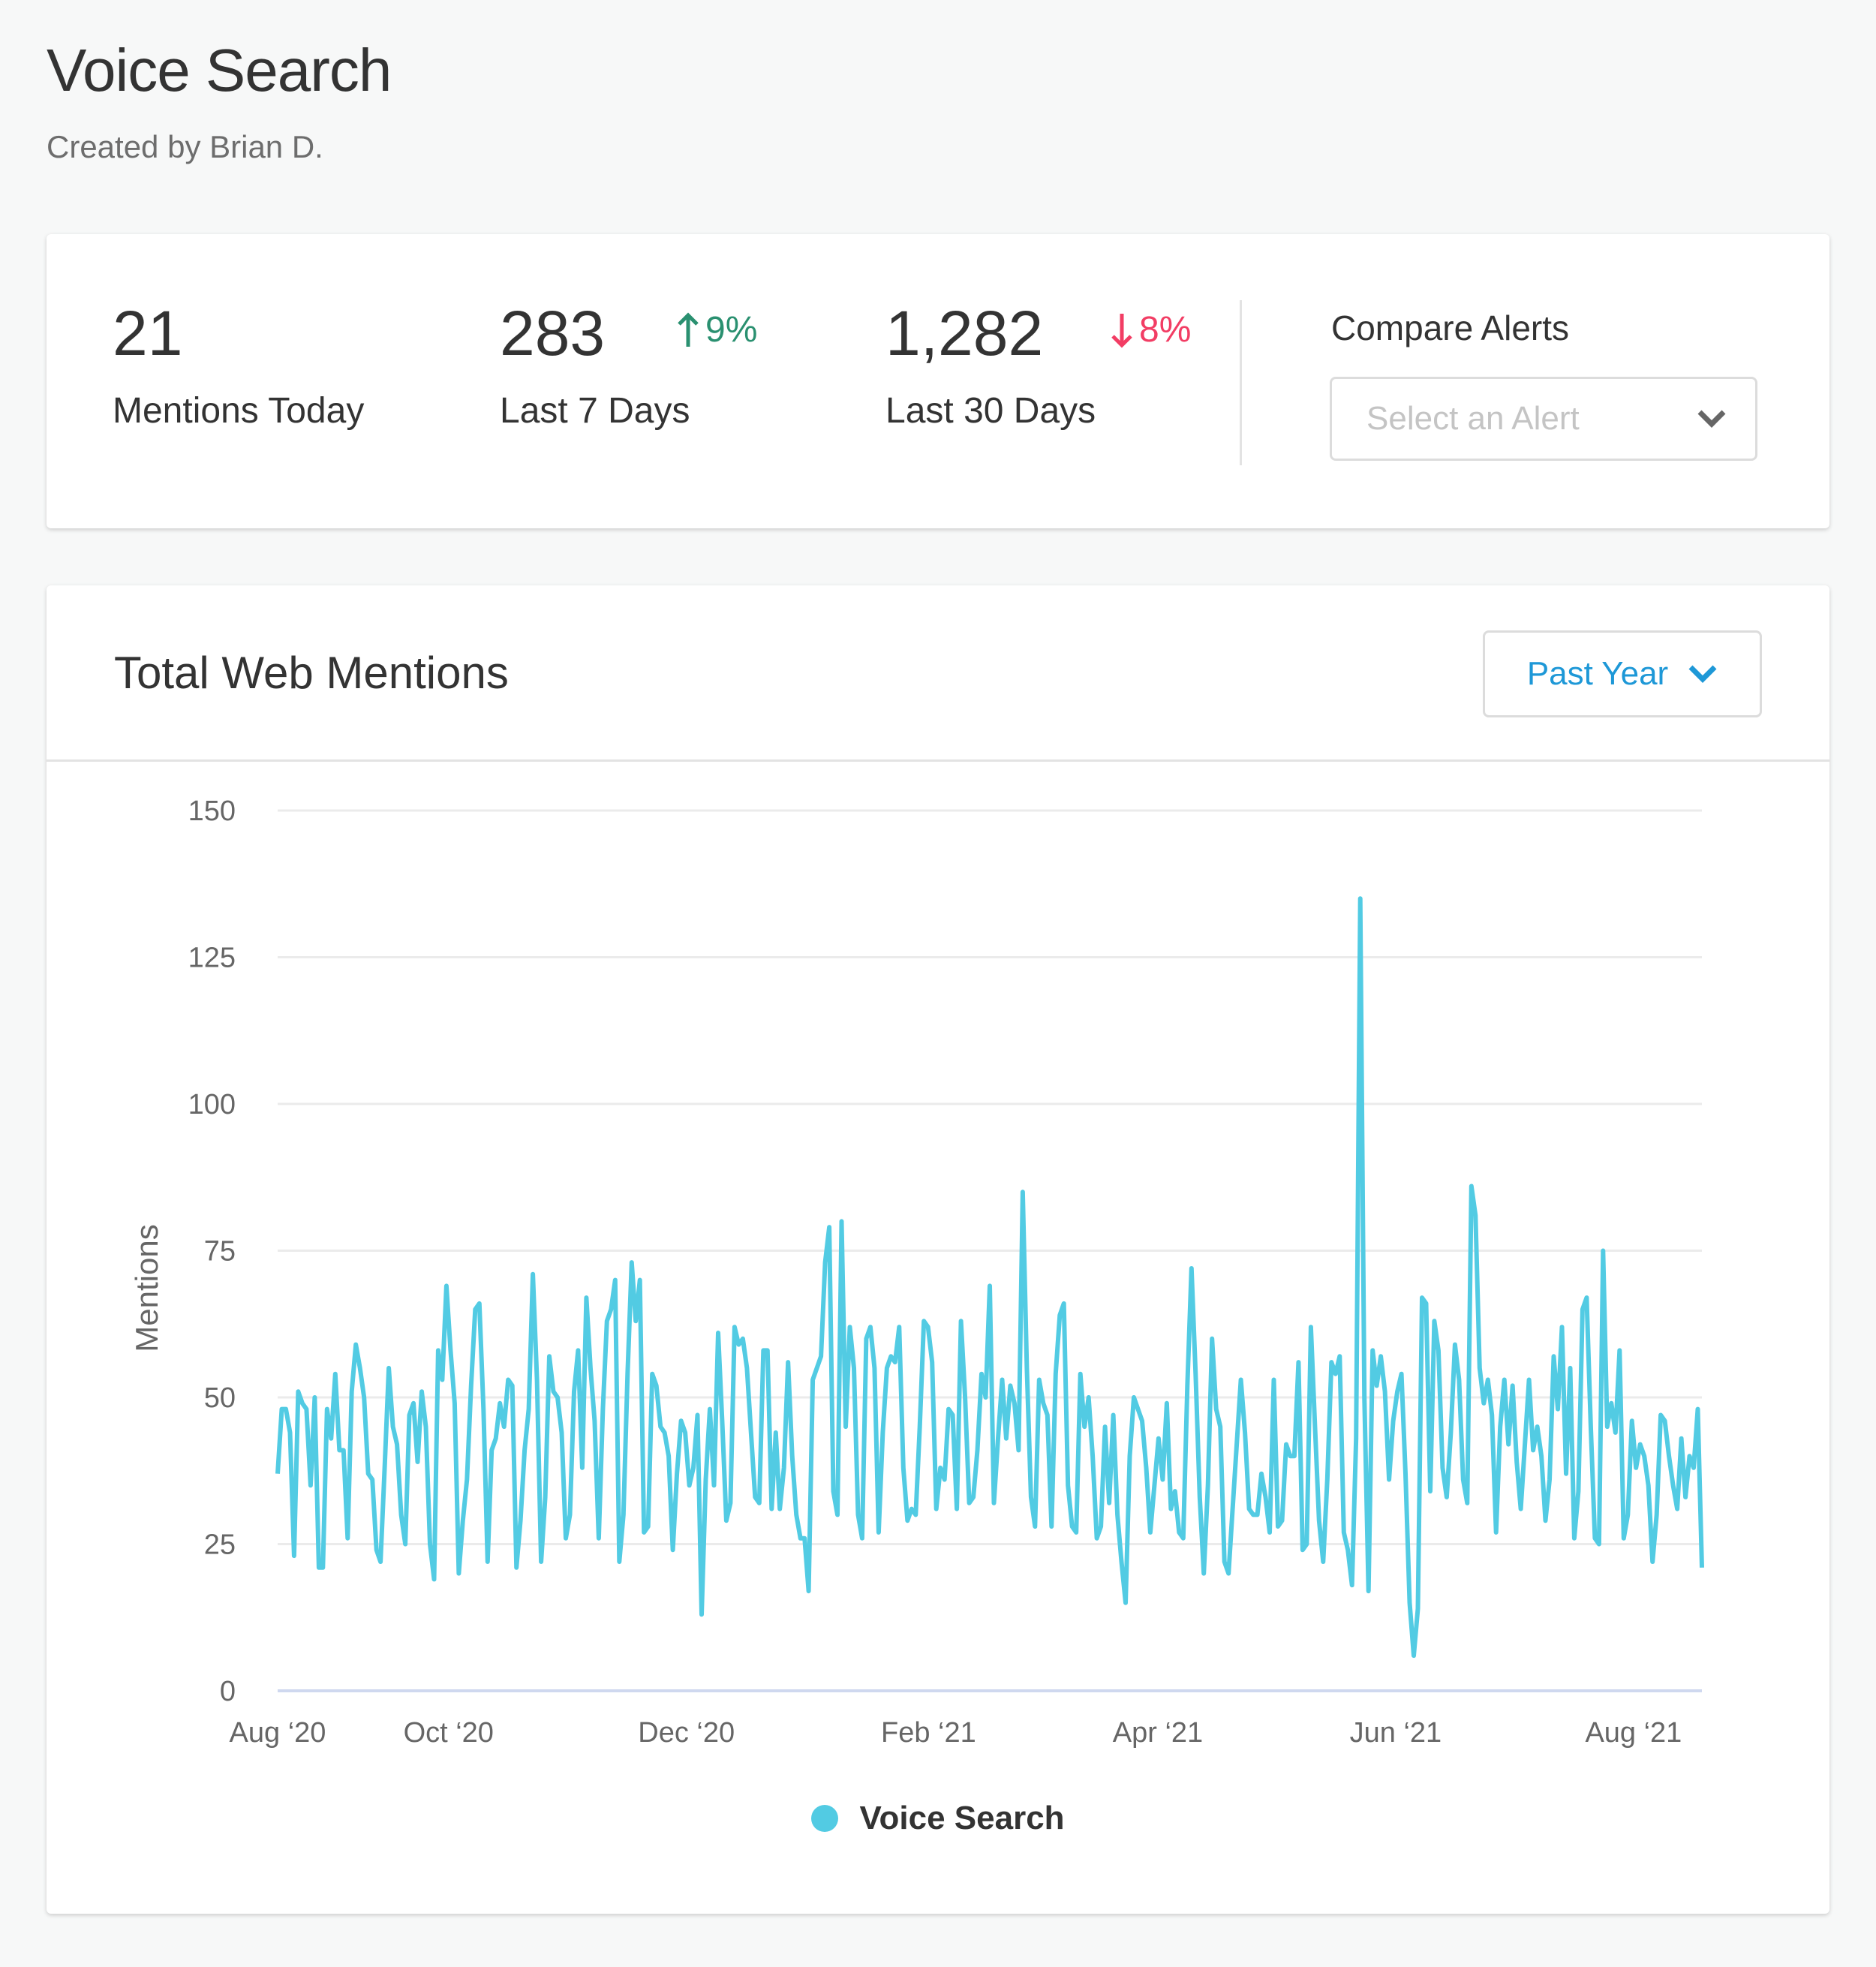 Image resolution: width=1876 pixels, height=1967 pixels. I want to click on stat-label: Last 30 Days, so click(990, 411).